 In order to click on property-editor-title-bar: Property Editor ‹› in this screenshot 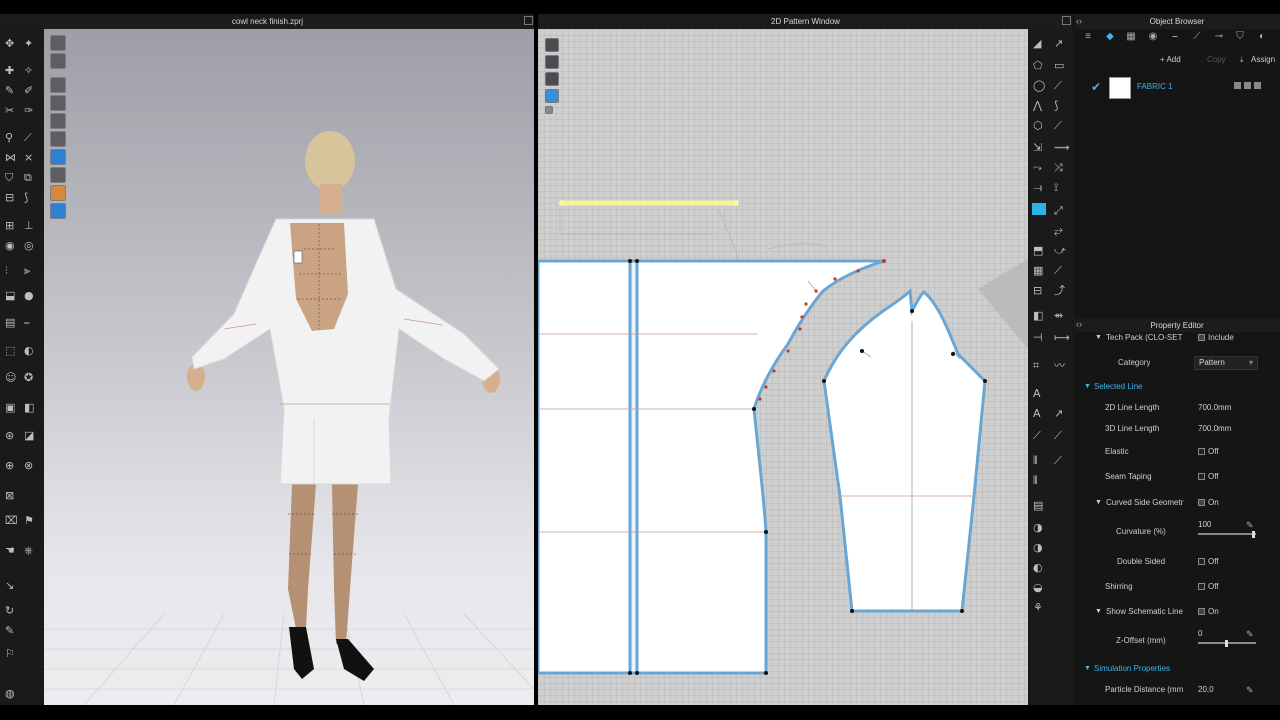, I will do `click(1177, 325)`.